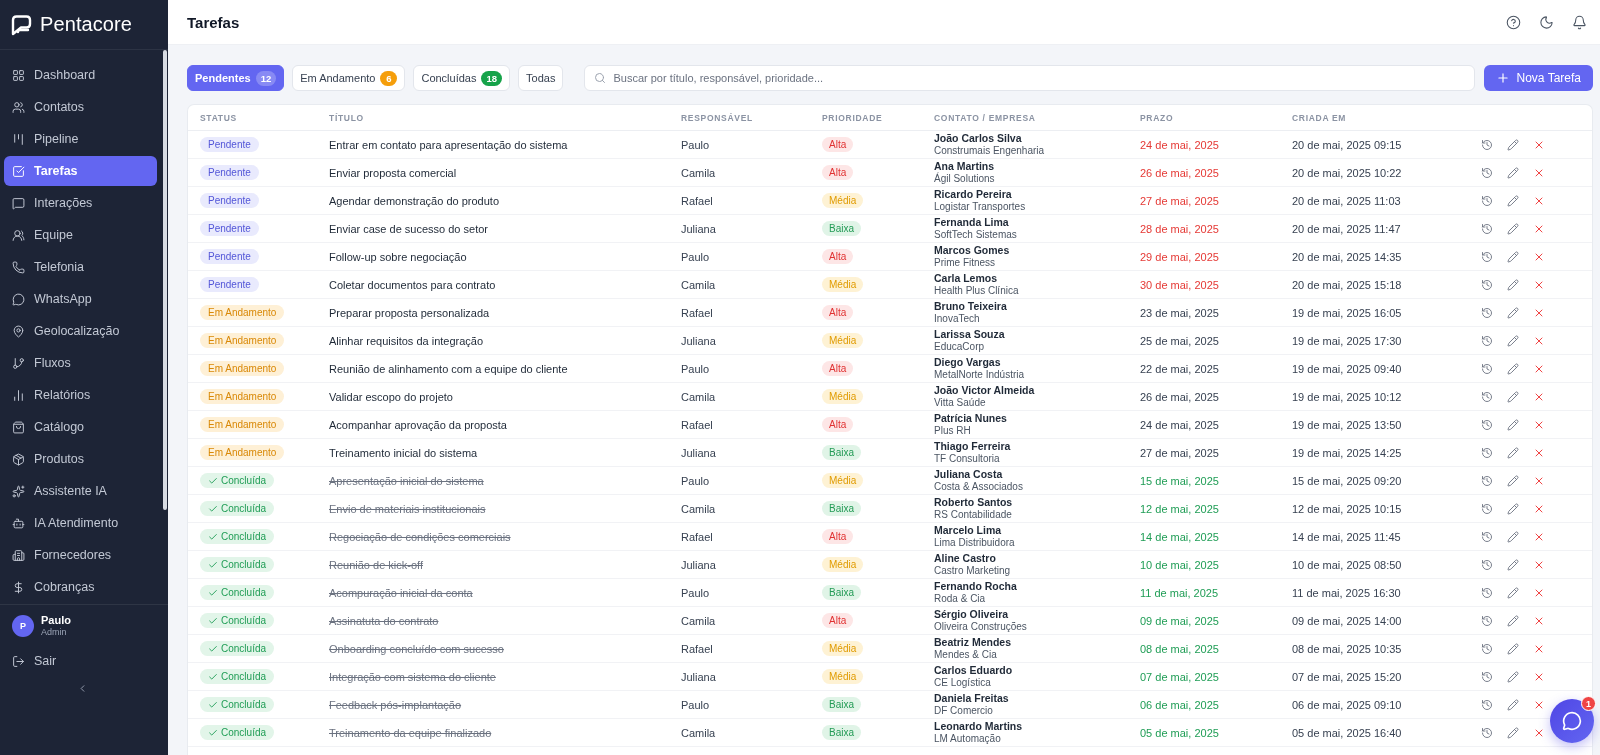 The width and height of the screenshot is (1600, 755). Describe the element at coordinates (80, 75) in the screenshot. I see `sidebar-item: Dashboard` at that location.